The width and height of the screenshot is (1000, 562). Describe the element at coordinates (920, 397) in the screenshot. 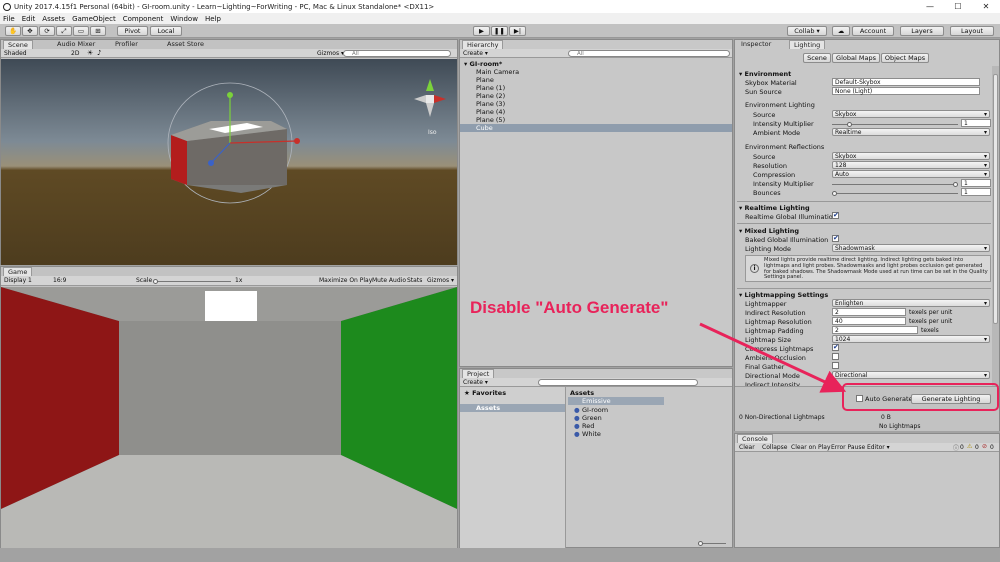

I see `annotation-highlight-box` at that location.